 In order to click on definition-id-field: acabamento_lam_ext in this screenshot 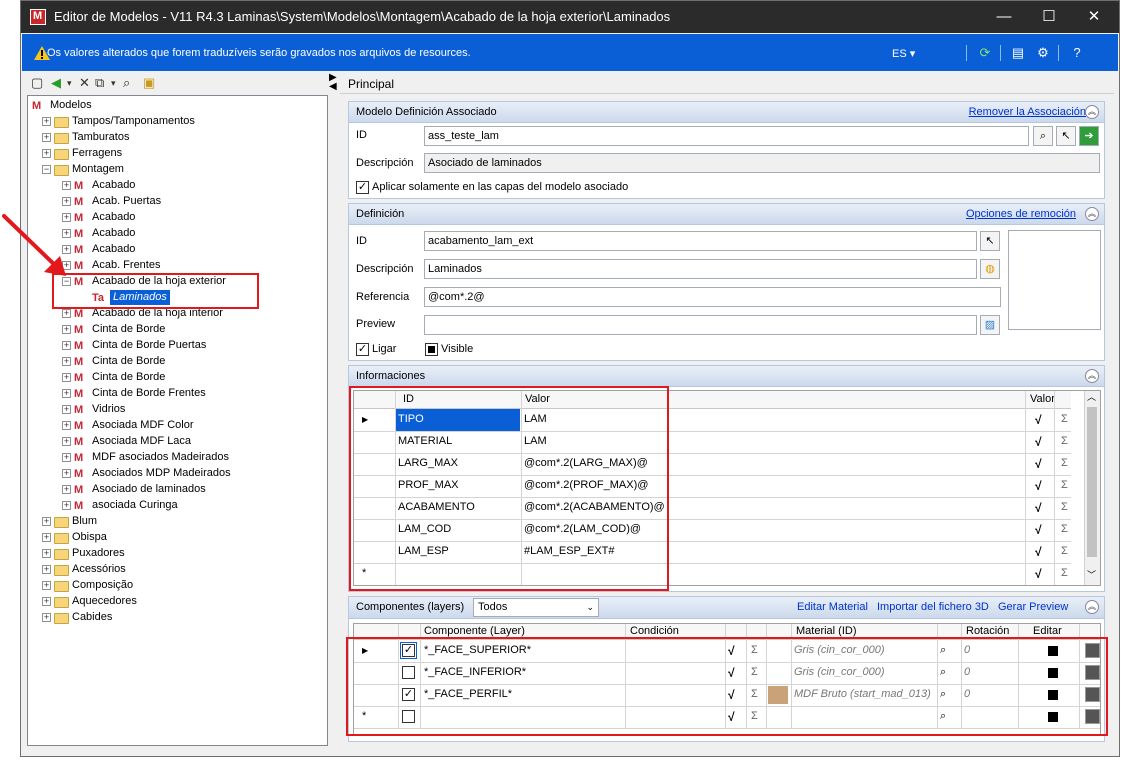, I will do `click(700, 241)`.